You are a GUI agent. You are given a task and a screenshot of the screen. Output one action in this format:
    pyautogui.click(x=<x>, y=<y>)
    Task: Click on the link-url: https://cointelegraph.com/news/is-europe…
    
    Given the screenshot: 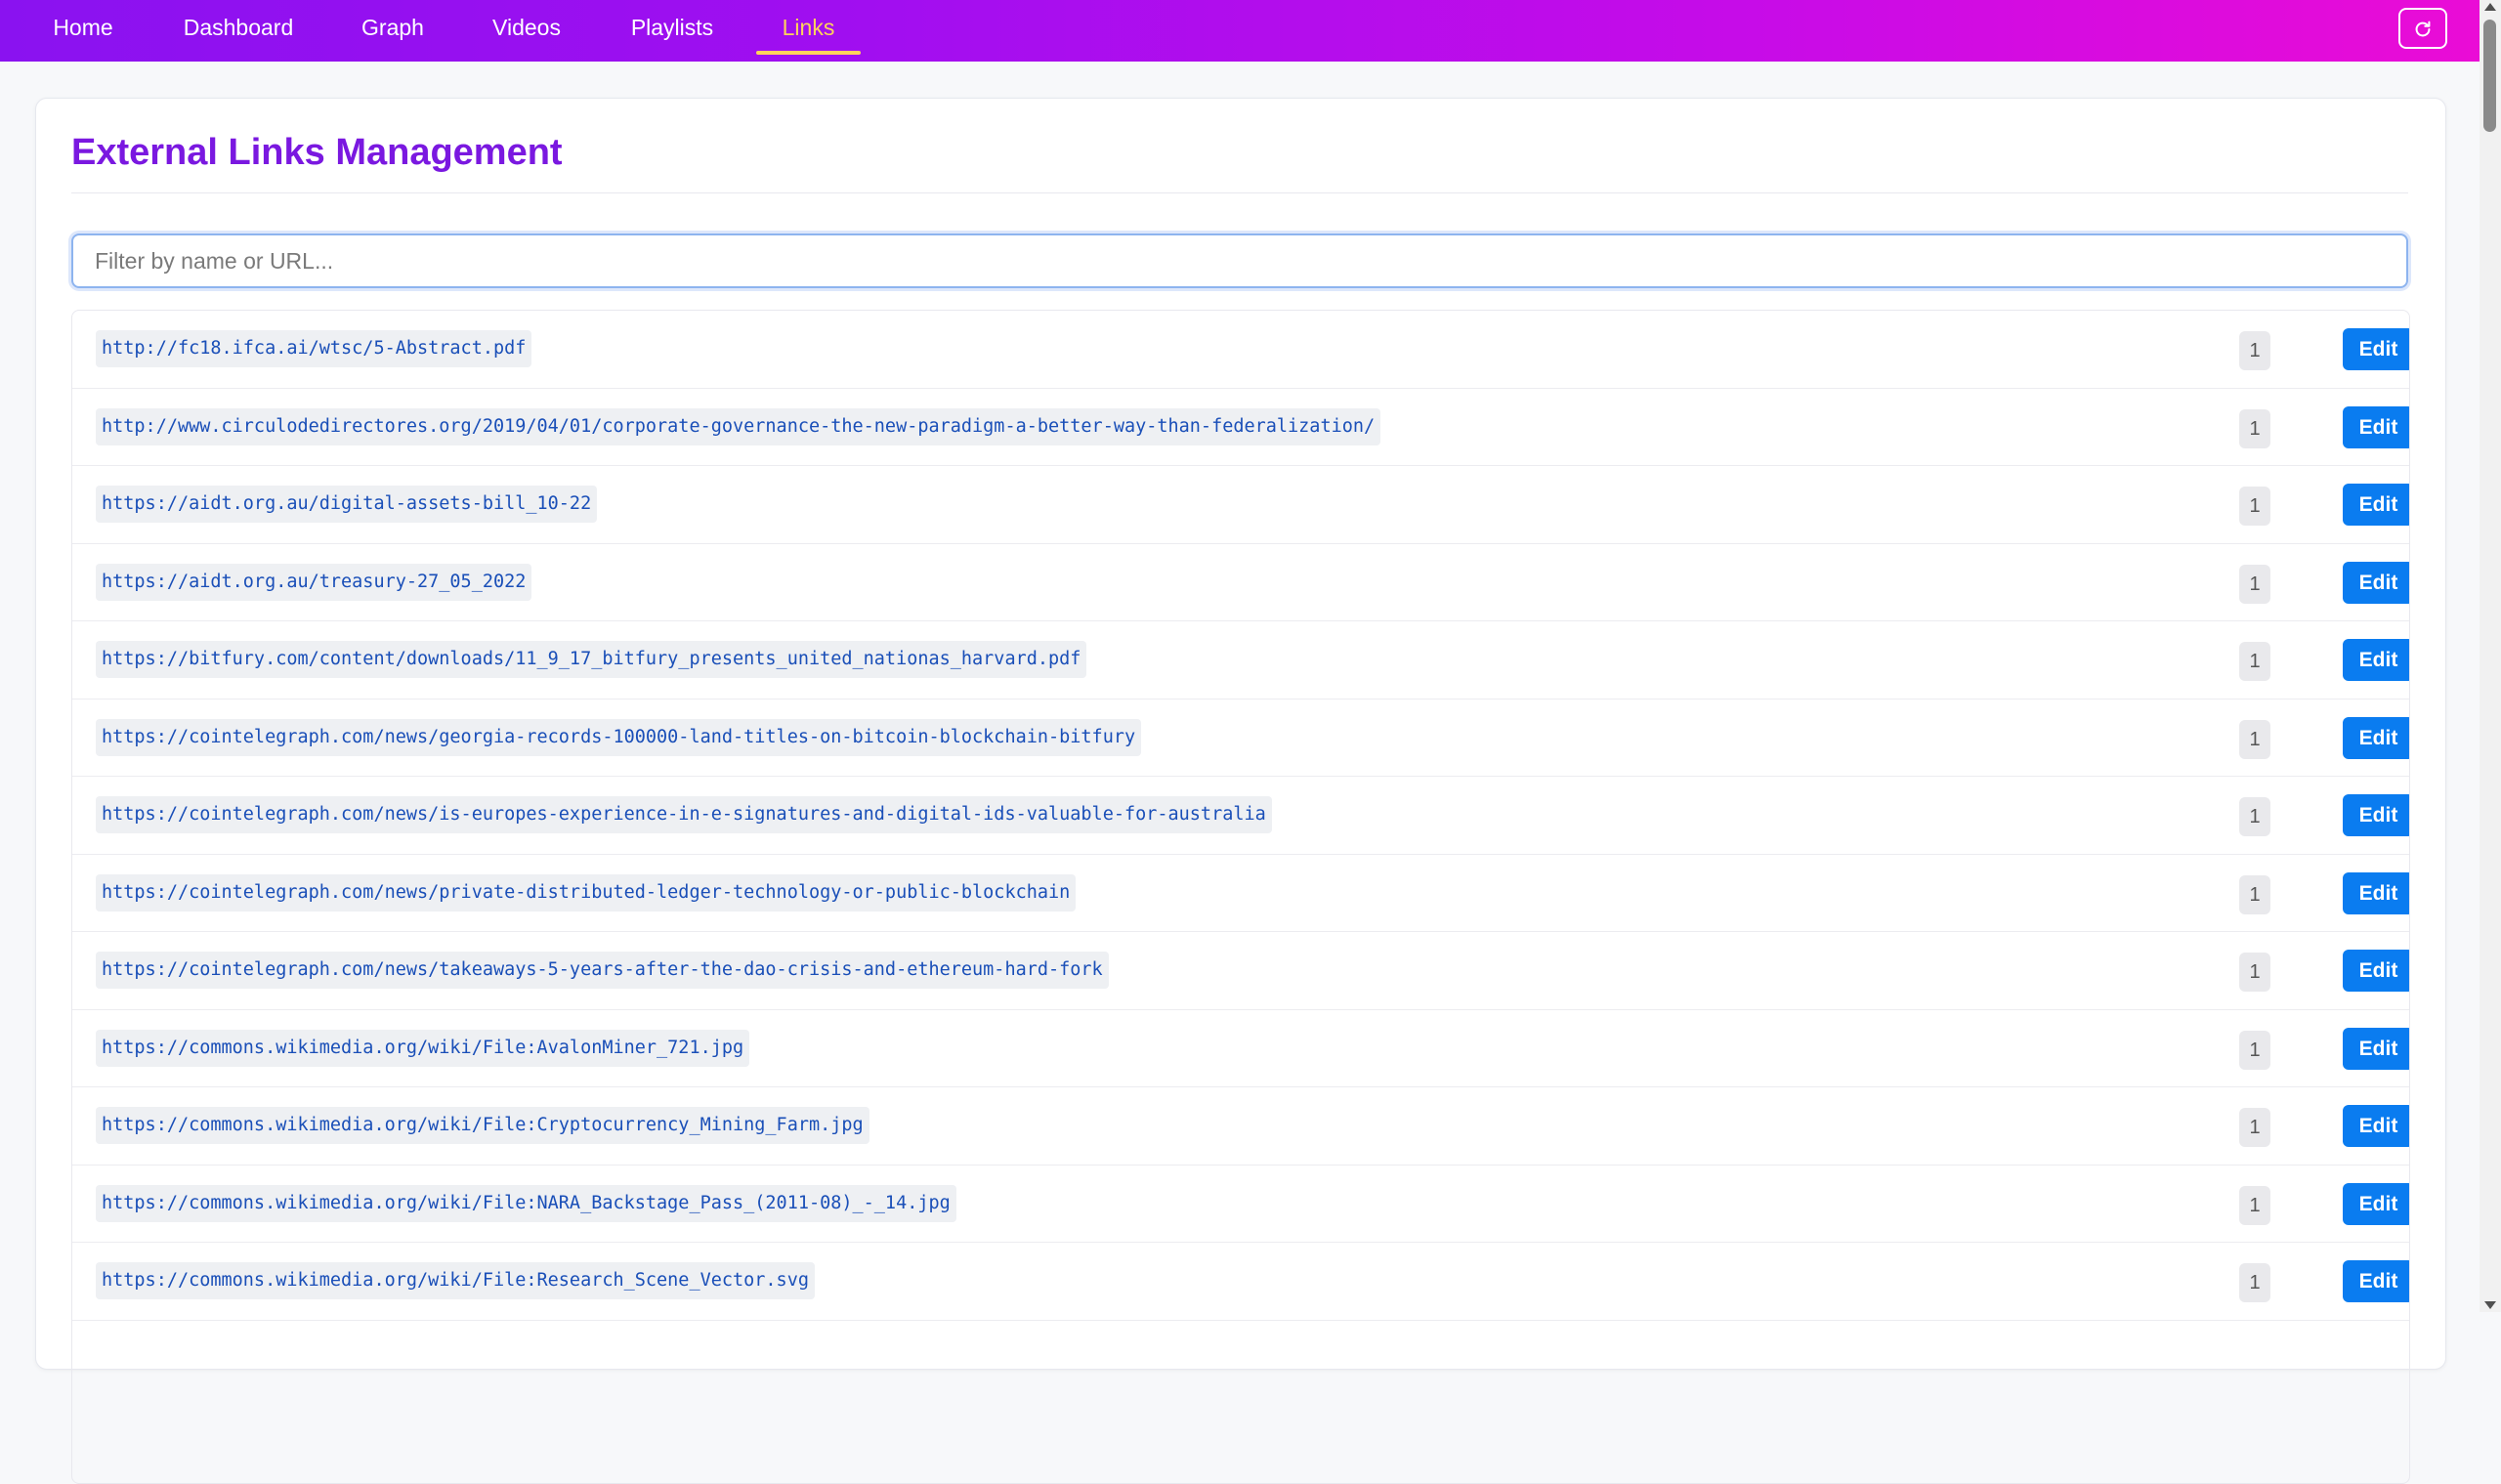 What is the action you would take?
    pyautogui.click(x=684, y=815)
    